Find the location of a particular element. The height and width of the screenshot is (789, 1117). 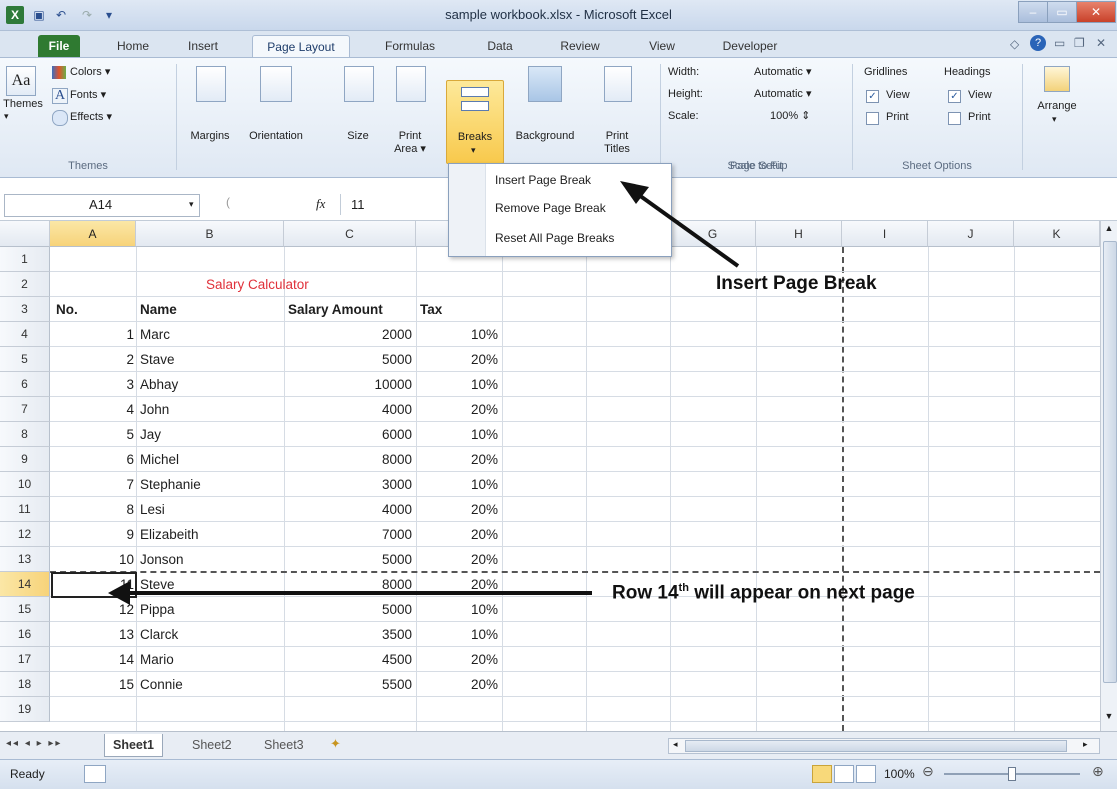

page-layout-view-icon is located at coordinates (844, 774).